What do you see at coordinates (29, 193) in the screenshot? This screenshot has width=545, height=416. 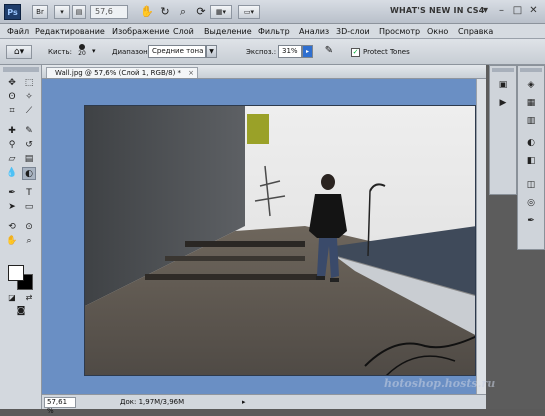 I see `type-tool-icon: T` at bounding box center [29, 193].